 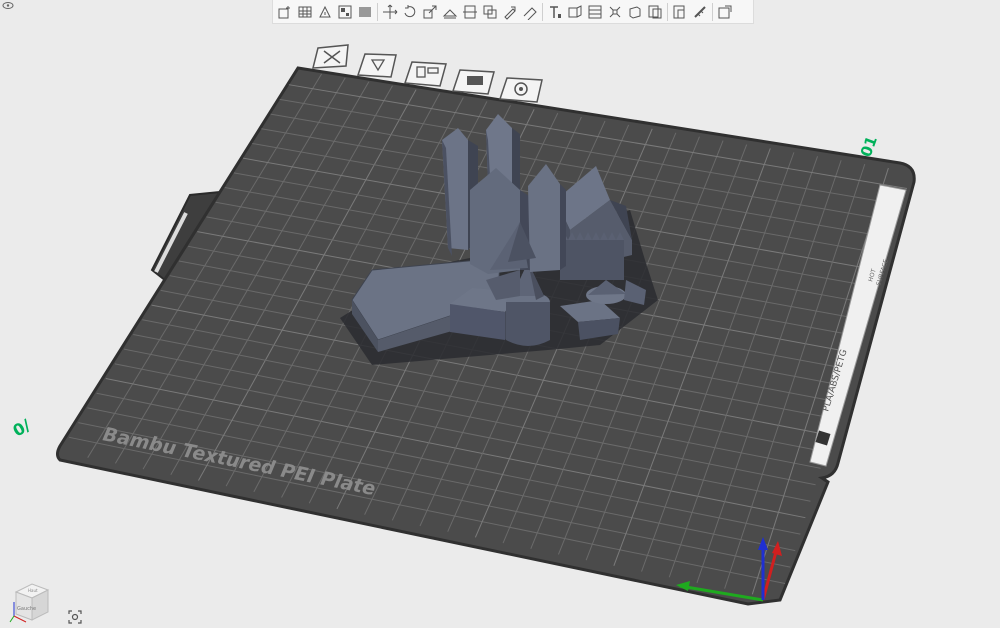 What do you see at coordinates (33, 600) in the screenshot?
I see `navigation-cube: Haut Gauche` at bounding box center [33, 600].